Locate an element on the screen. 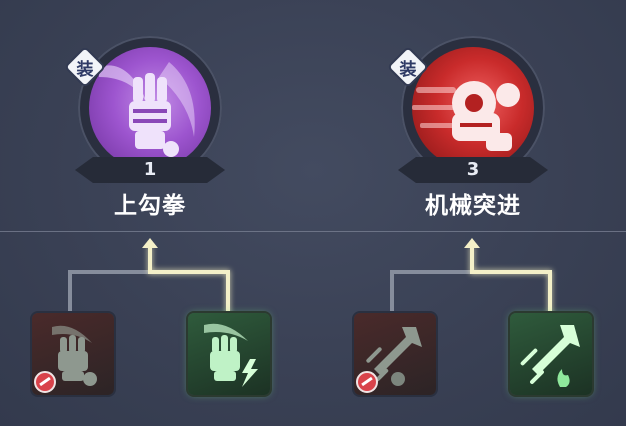  dash-arrow-flame-icon is located at coordinates (550, 356).